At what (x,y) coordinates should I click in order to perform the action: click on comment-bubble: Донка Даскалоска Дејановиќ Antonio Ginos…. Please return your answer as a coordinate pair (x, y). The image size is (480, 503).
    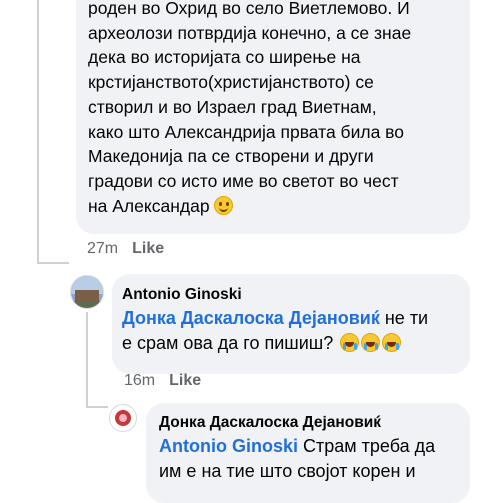
    Looking at the image, I should click on (308, 453).